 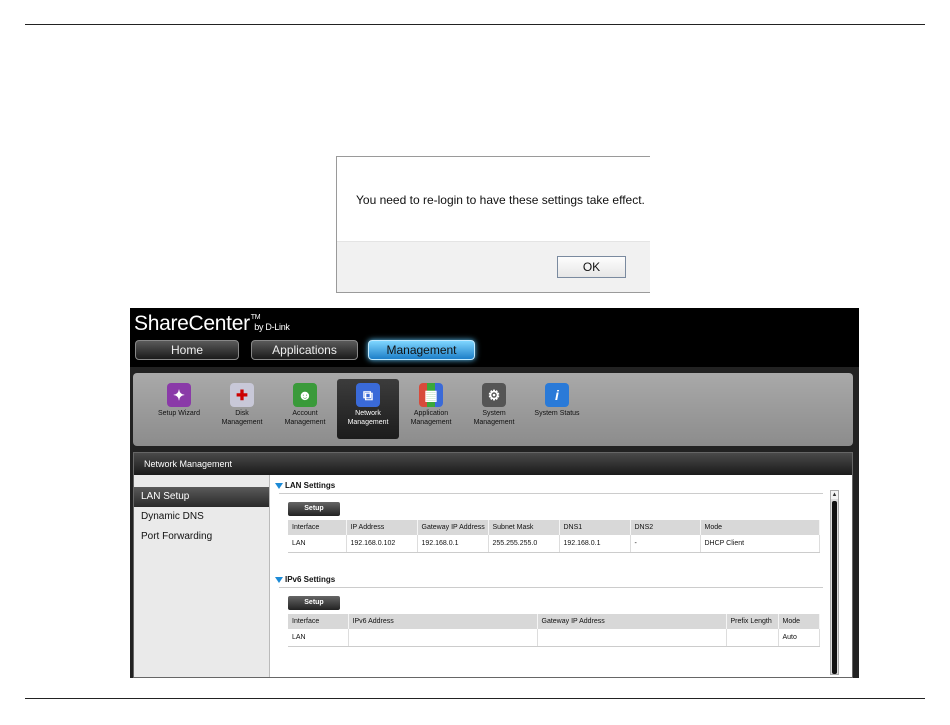 What do you see at coordinates (305, 395) in the screenshot?
I see `account-icon: ☻` at bounding box center [305, 395].